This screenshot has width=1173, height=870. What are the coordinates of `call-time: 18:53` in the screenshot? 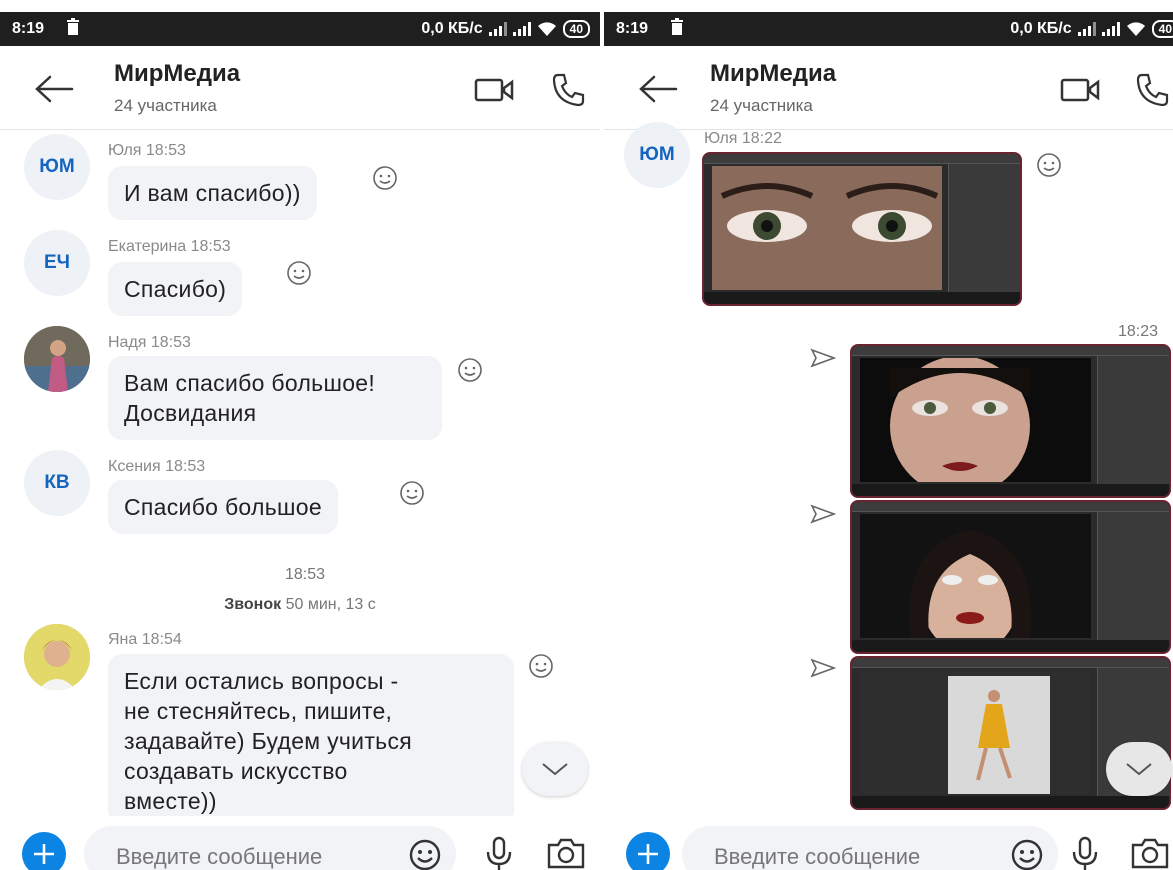 It's located at (305, 574).